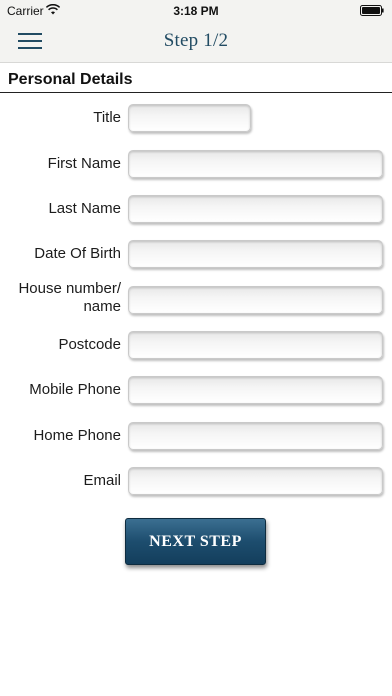 The image size is (392, 696). I want to click on email-label: Email, so click(102, 480).